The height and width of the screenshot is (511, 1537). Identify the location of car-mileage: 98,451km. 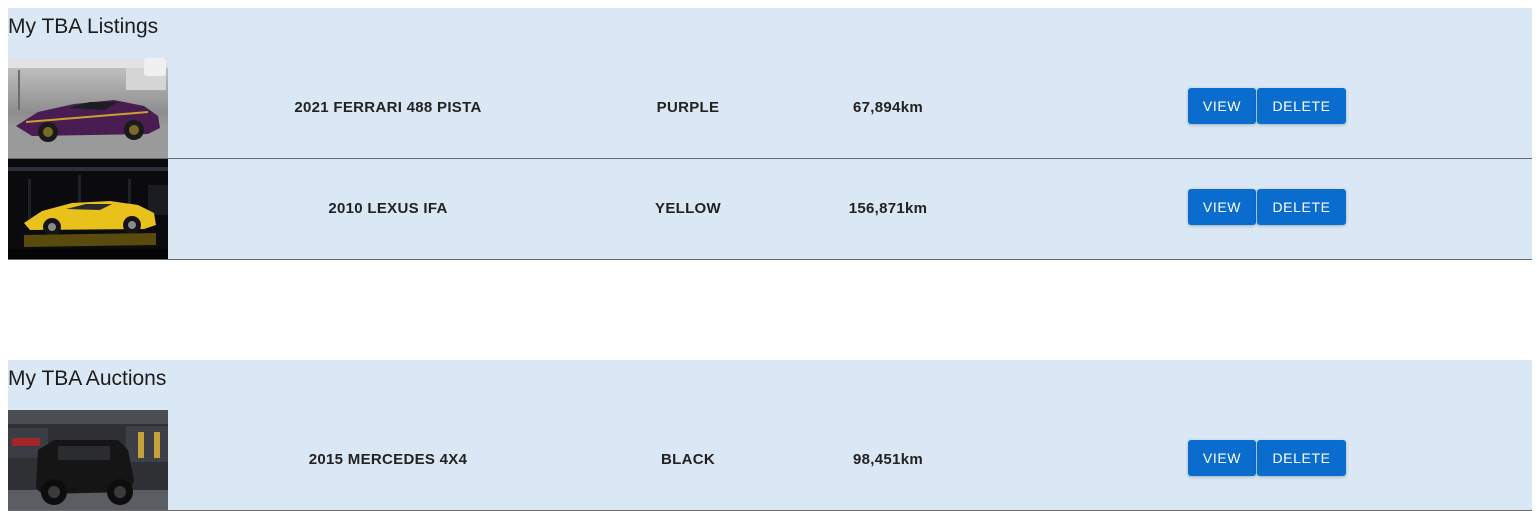
(888, 459).